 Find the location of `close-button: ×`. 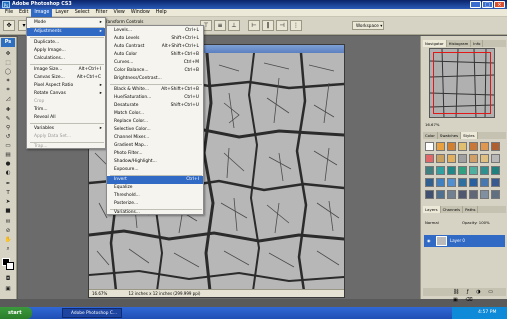

close-button: × is located at coordinates (499, 4).